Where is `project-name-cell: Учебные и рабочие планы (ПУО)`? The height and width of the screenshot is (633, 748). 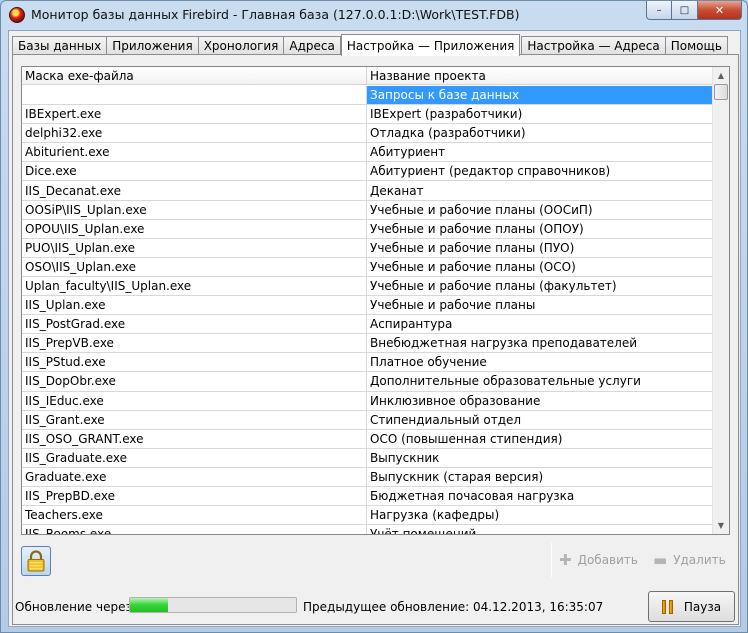 project-name-cell: Учебные и рабочие планы (ПУО) is located at coordinates (540, 248).